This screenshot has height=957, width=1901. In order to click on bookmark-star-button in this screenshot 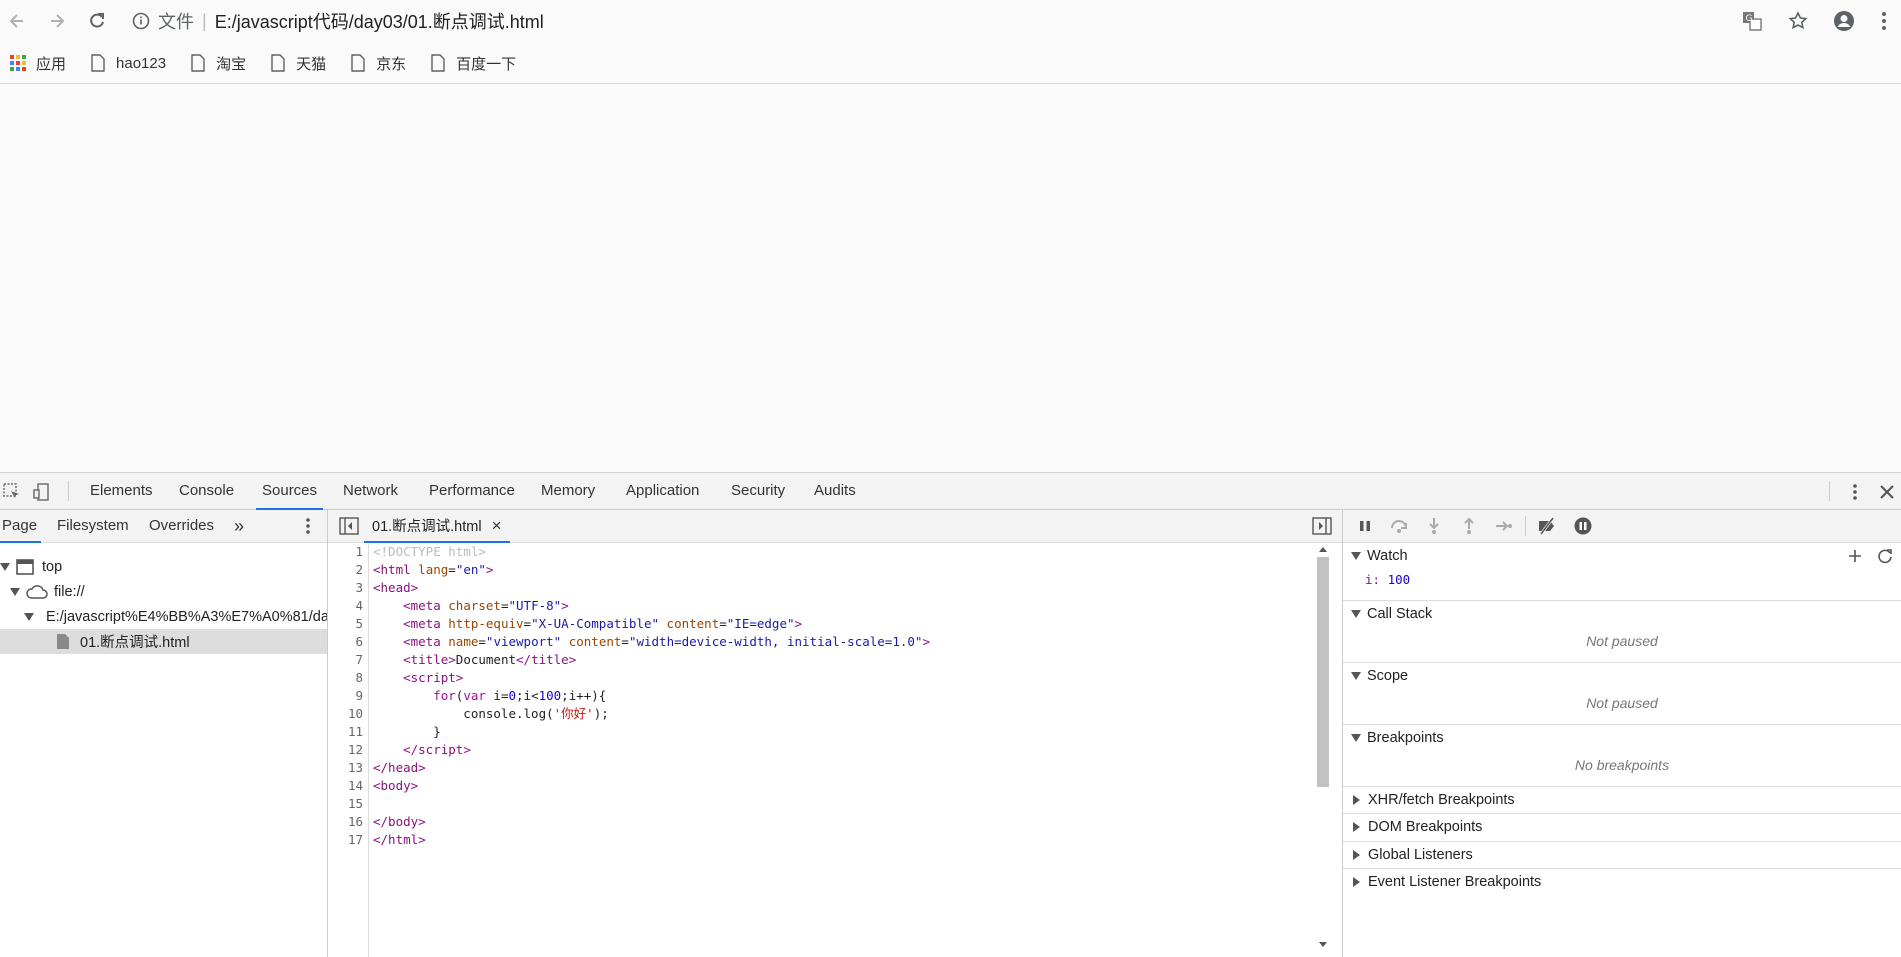, I will do `click(1798, 21)`.